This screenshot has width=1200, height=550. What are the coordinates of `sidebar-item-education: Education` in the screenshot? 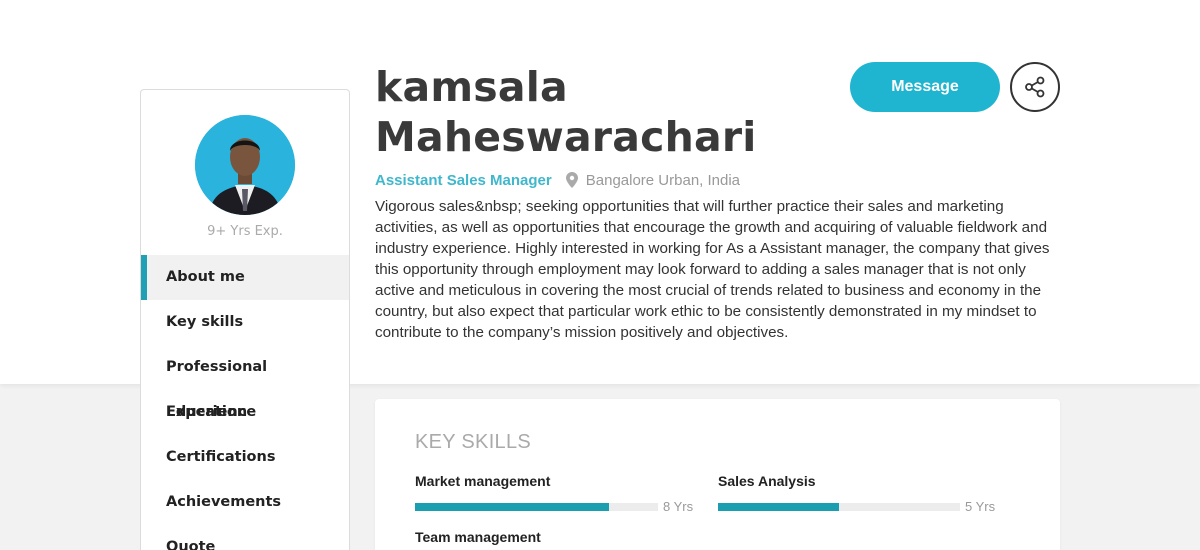 It's located at (245, 412).